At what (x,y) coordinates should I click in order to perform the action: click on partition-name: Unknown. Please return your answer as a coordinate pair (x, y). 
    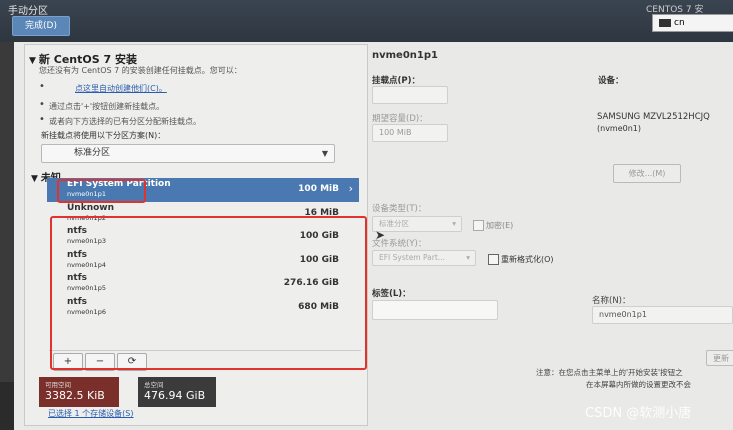
    Looking at the image, I should click on (91, 207).